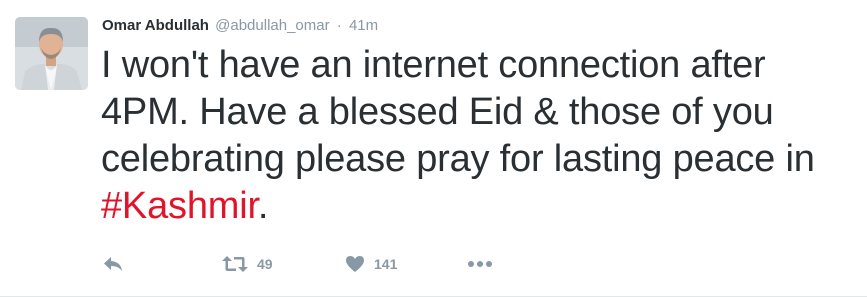 This screenshot has height=297, width=867. Describe the element at coordinates (235, 264) in the screenshot. I see `retweet-icon` at that location.